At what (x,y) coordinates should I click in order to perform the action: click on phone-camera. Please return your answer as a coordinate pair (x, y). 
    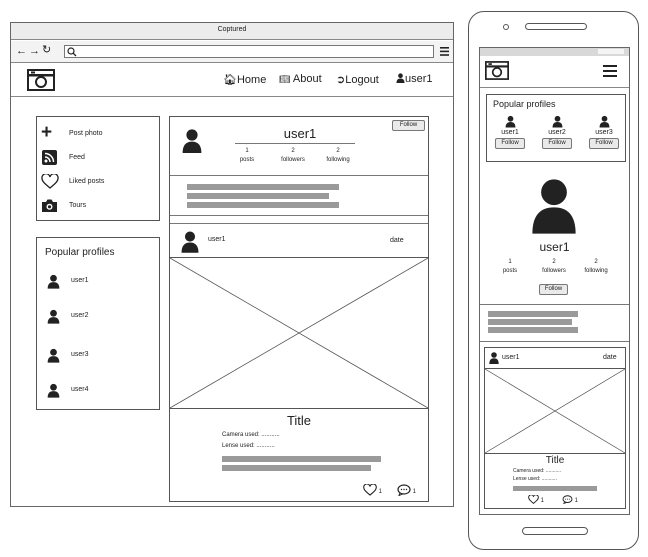
    Looking at the image, I should click on (506, 27).